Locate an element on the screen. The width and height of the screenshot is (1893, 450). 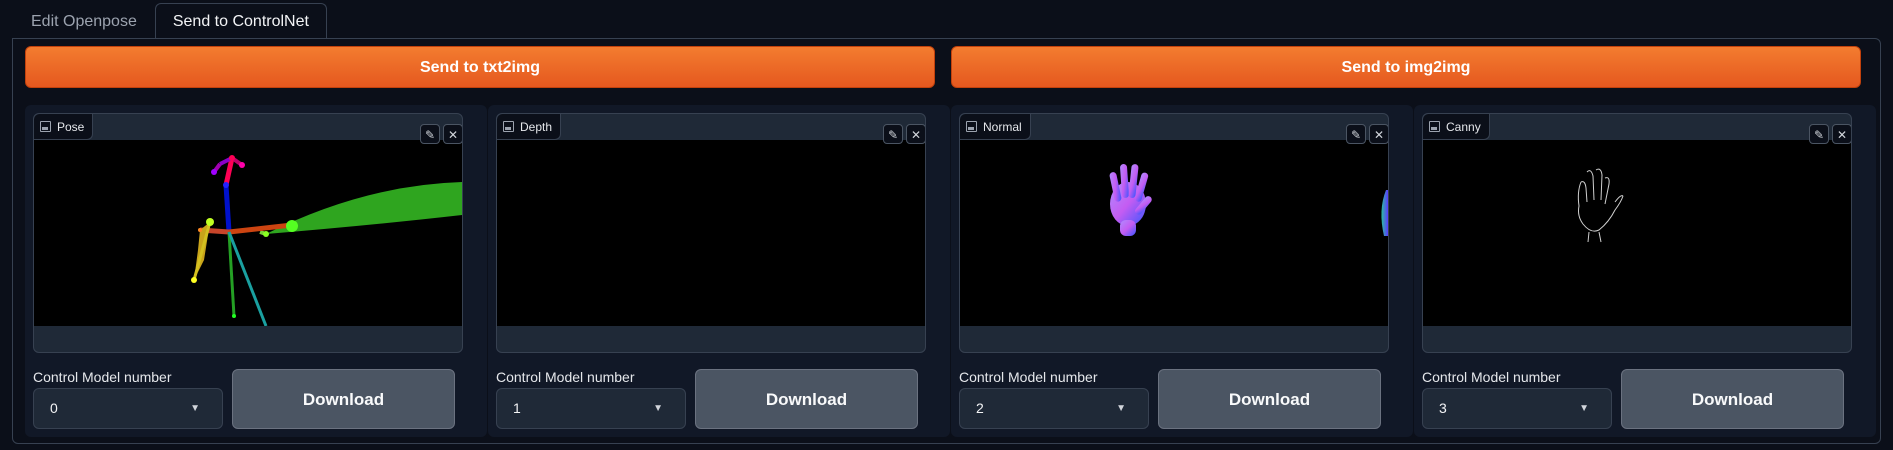
canny-image is located at coordinates (1637, 233).